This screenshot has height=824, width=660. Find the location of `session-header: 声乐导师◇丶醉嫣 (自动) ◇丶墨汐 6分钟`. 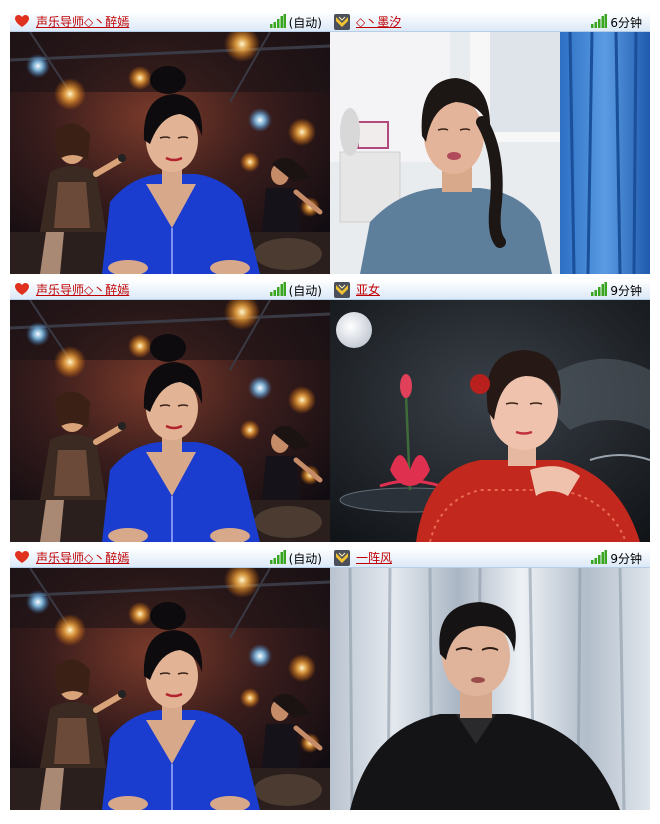

session-header: 声乐导师◇丶醉嫣 (自动) ◇丶墨汐 6分钟 is located at coordinates (330, 22).